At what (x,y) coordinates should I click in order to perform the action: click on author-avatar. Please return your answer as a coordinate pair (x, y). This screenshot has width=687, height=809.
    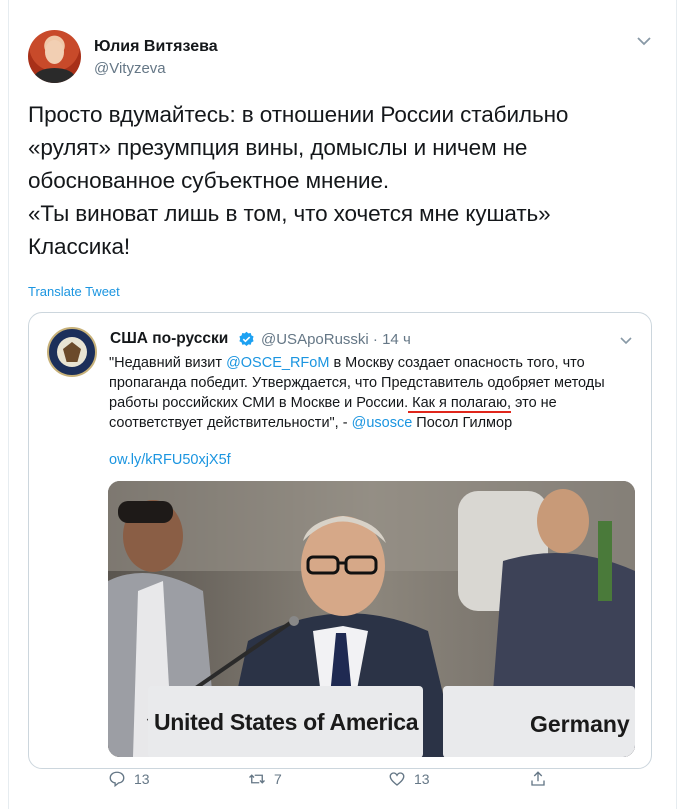
    Looking at the image, I should click on (54, 56).